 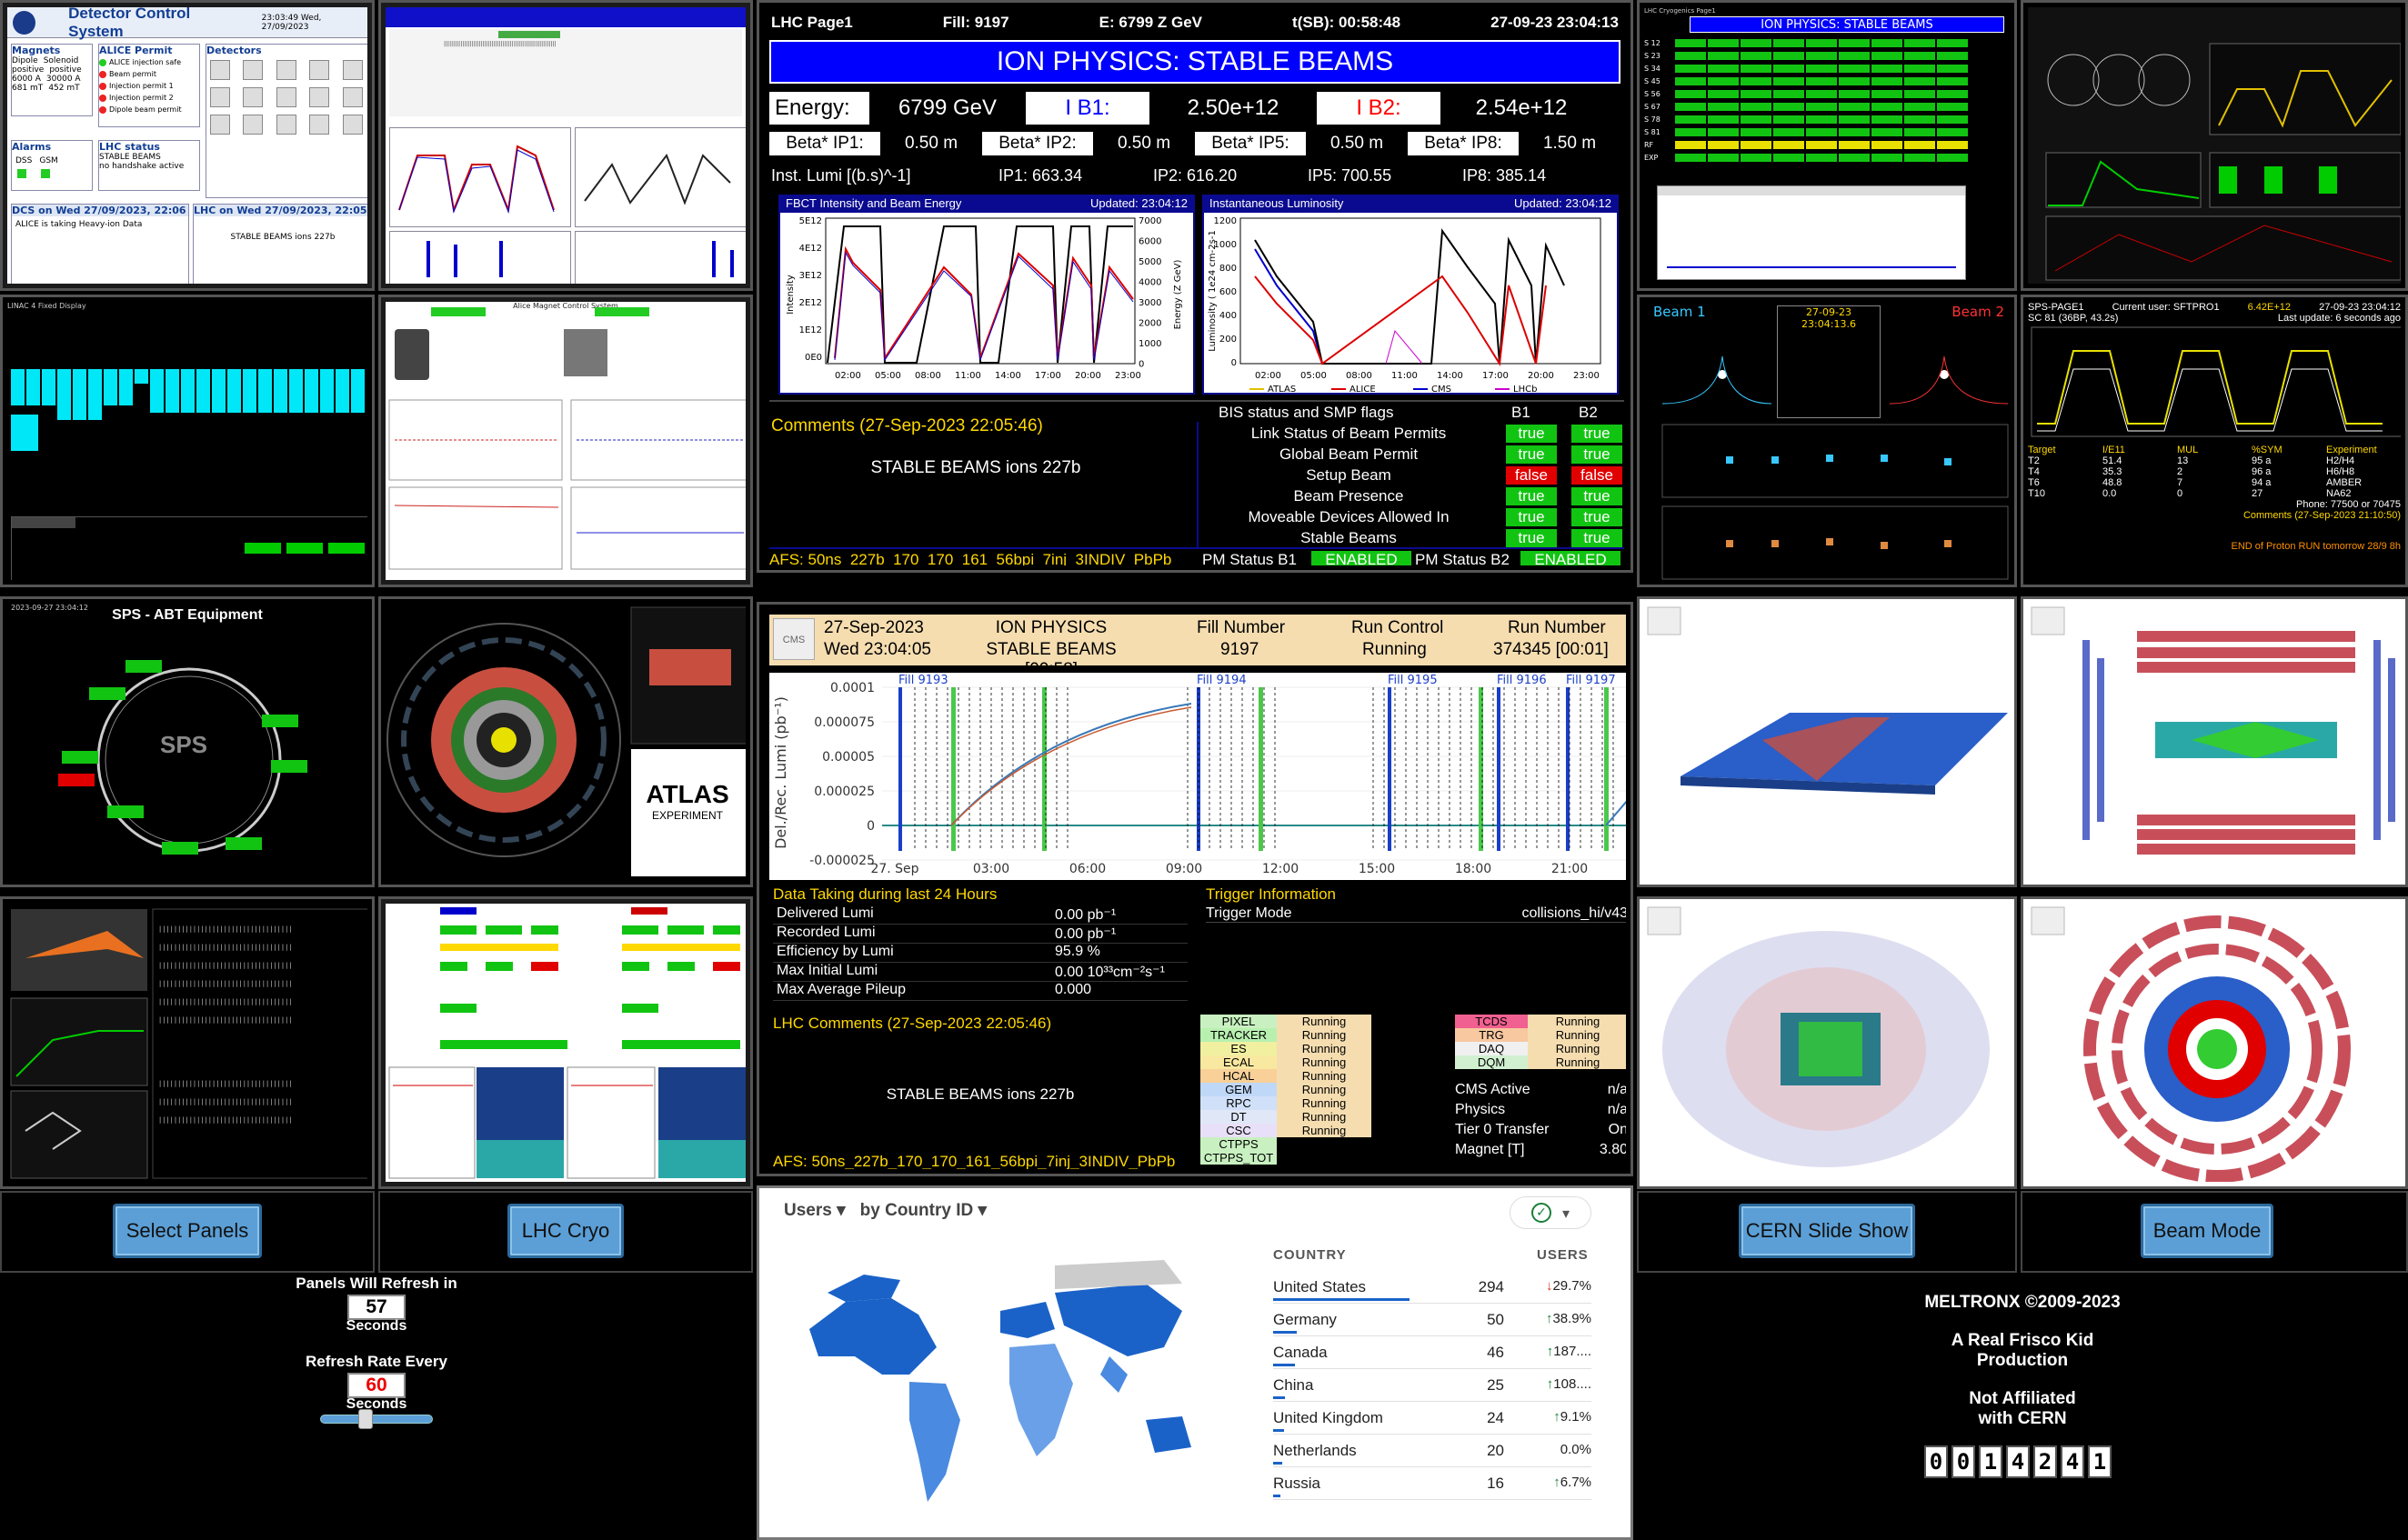 I want to click on fbct-ytick: 2E12, so click(x=810, y=303).